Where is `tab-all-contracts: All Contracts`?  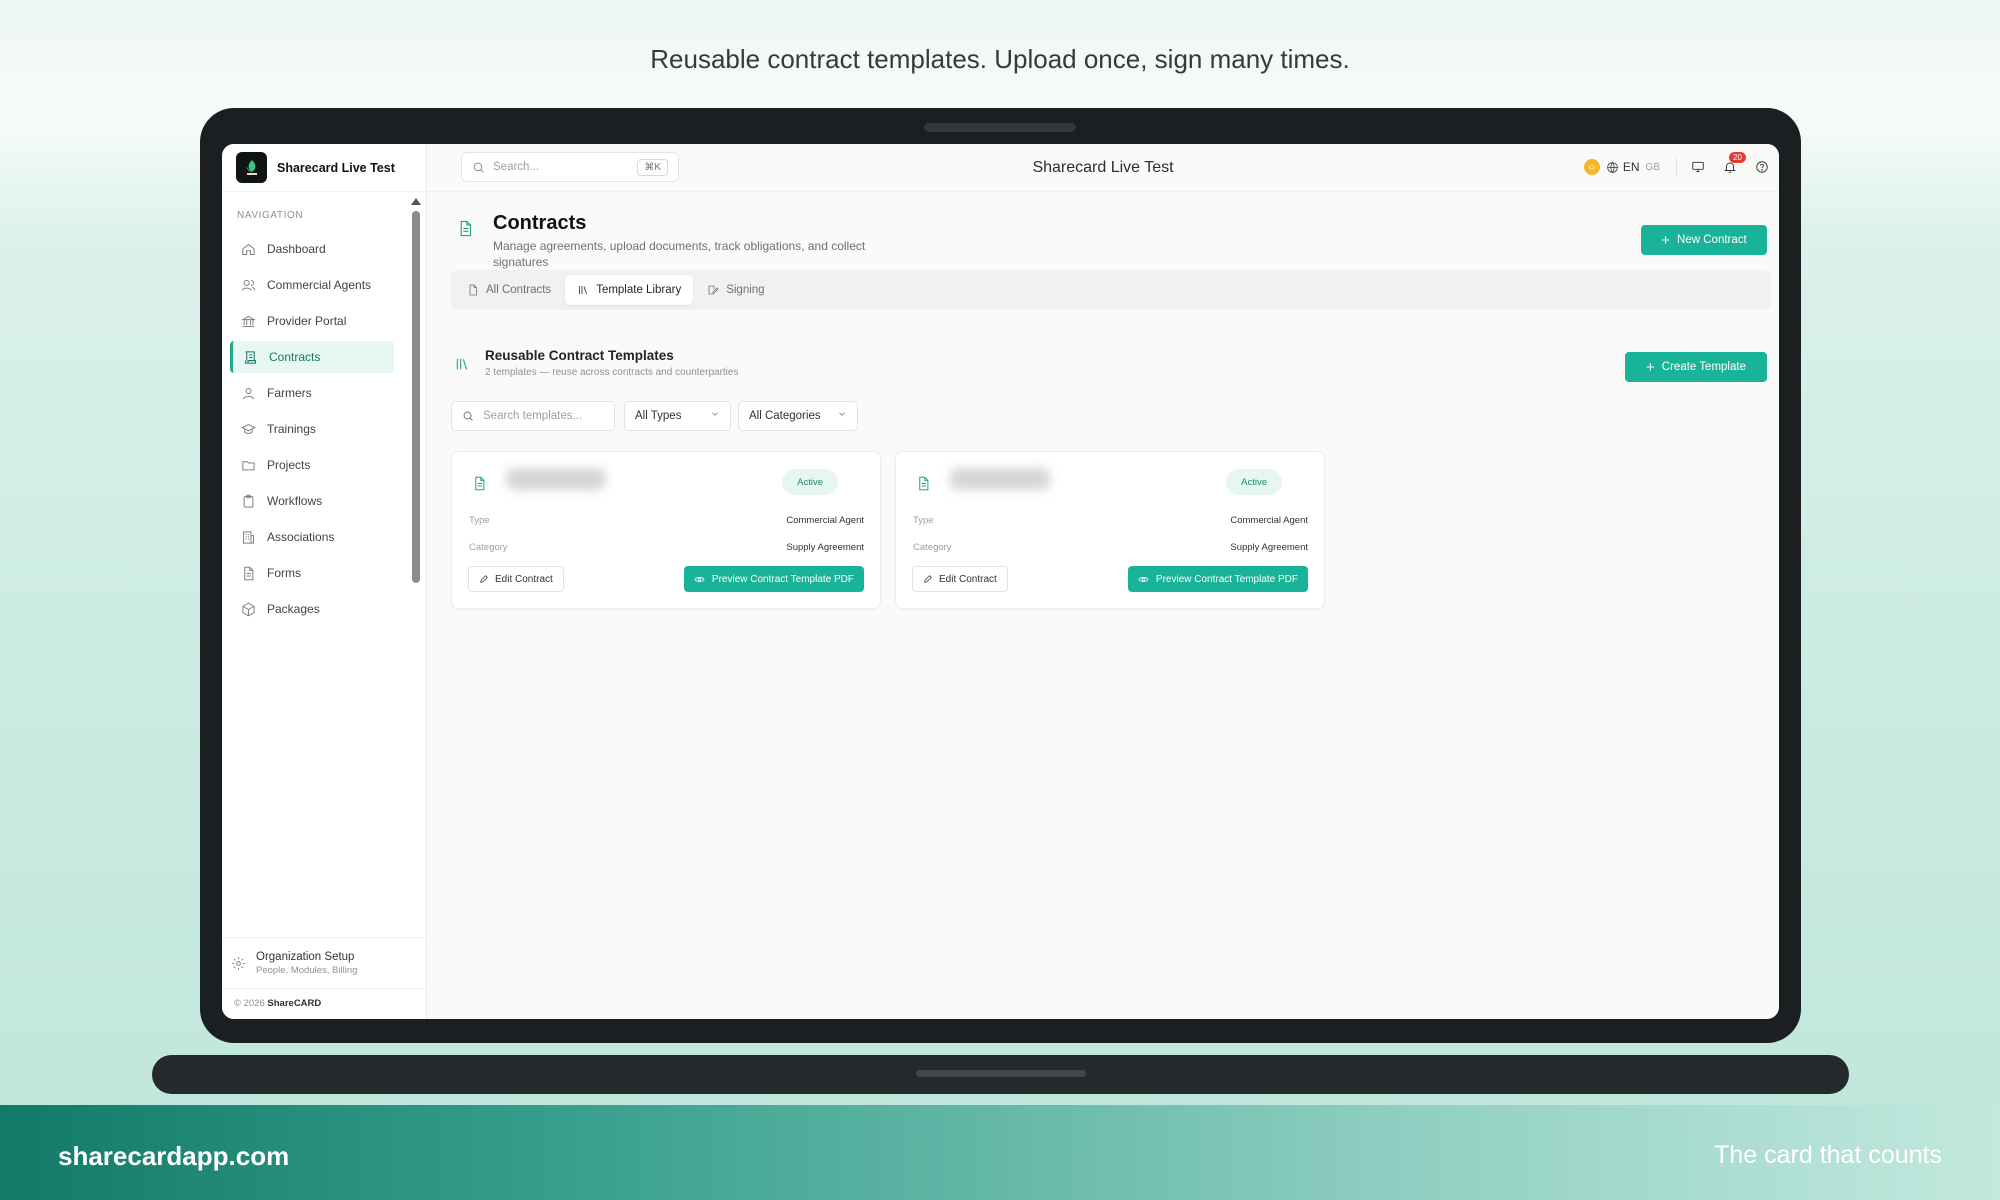
tab-all-contracts: All Contracts is located at coordinates (509, 290).